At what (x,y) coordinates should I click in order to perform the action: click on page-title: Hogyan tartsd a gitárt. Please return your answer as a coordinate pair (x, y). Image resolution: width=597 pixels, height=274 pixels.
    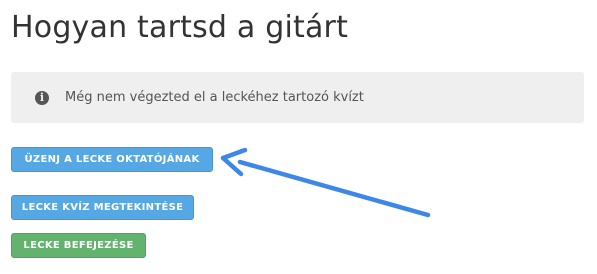
    Looking at the image, I should click on (180, 27).